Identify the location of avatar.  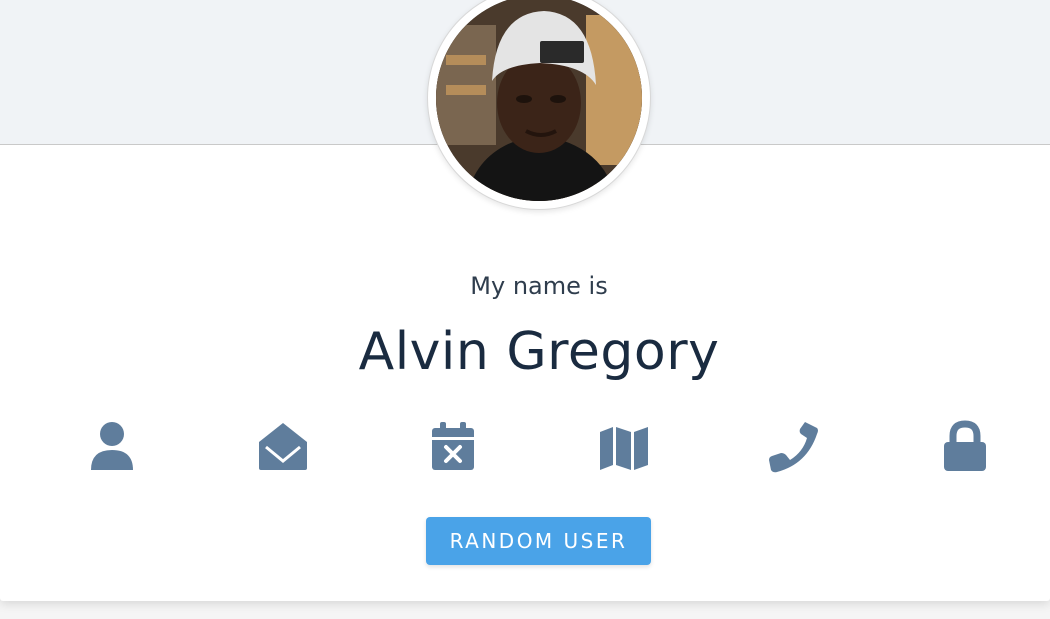
(539, 100).